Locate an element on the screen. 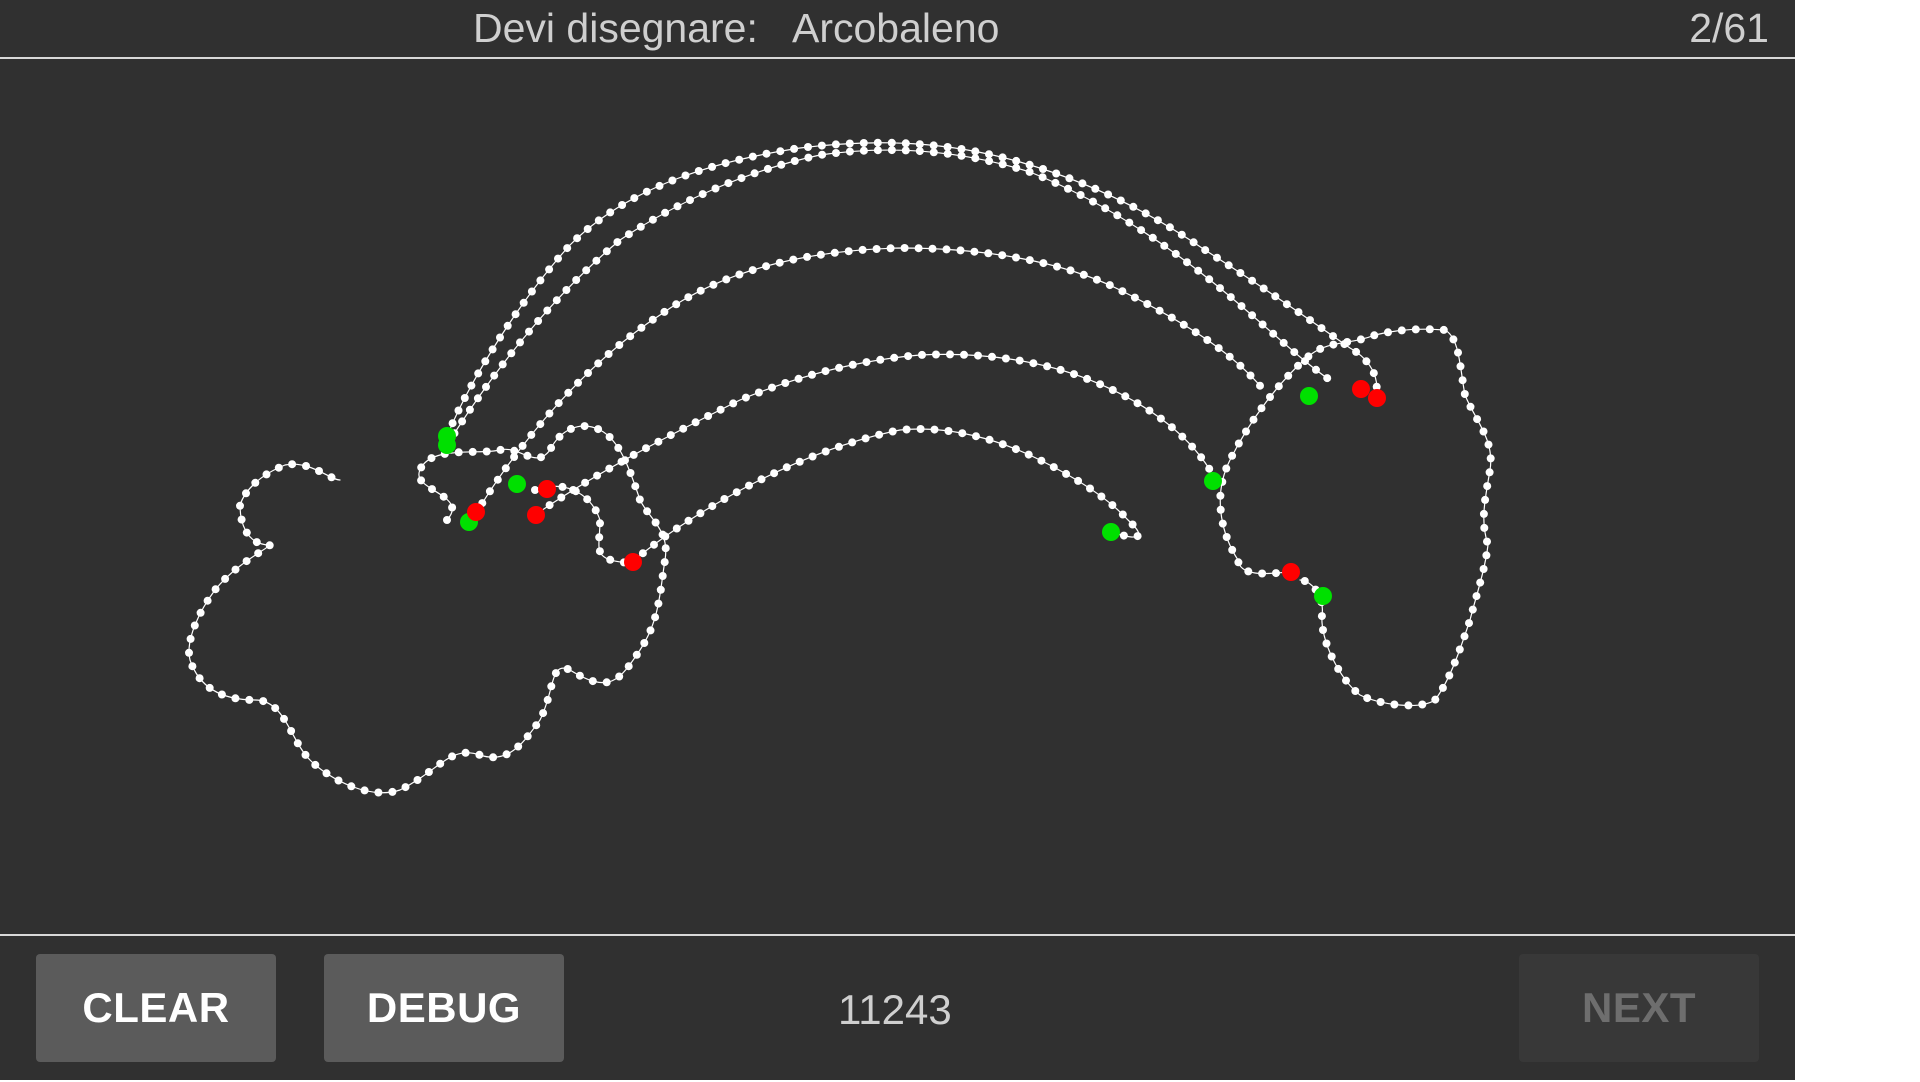  debug-button: DEBUG is located at coordinates (444, 1008).